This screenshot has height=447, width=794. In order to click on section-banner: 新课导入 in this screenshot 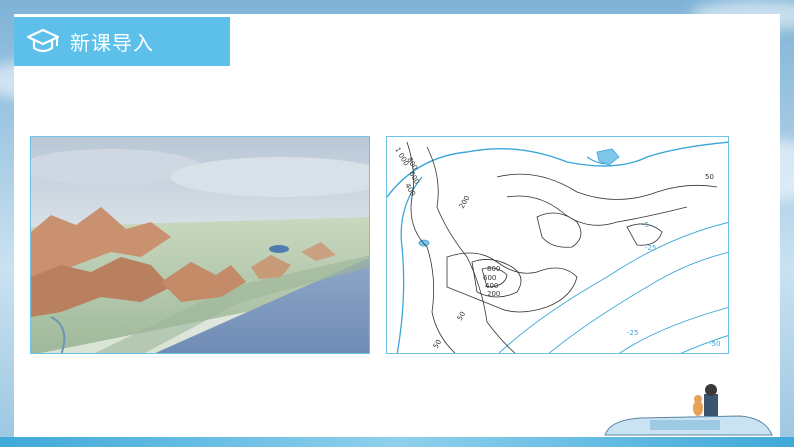, I will do `click(122, 41)`.